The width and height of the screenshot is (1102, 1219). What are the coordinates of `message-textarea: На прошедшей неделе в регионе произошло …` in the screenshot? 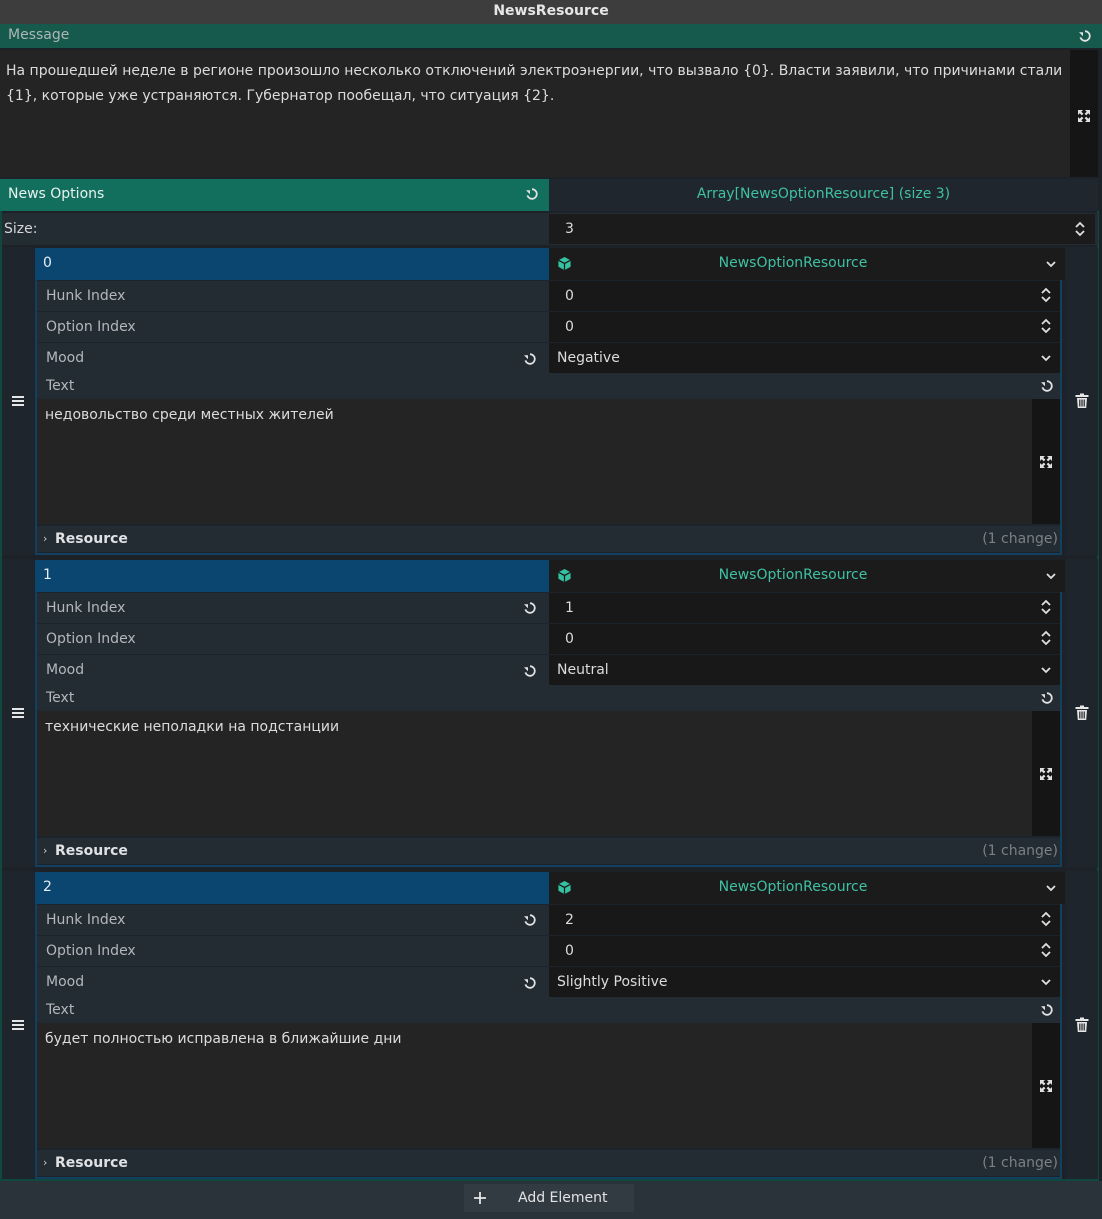 It's located at (535, 113).